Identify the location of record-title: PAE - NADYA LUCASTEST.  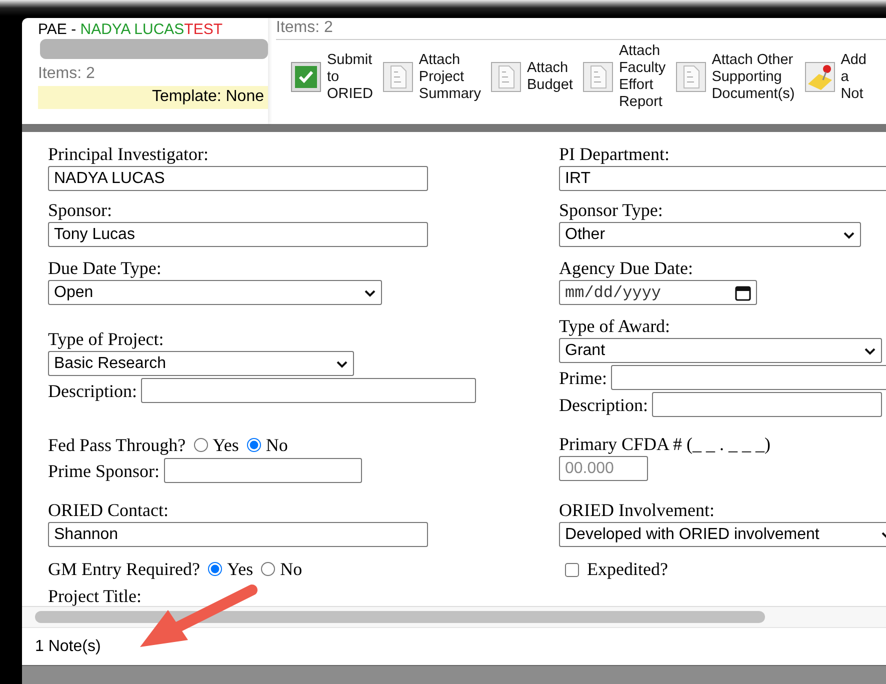
(130, 30).